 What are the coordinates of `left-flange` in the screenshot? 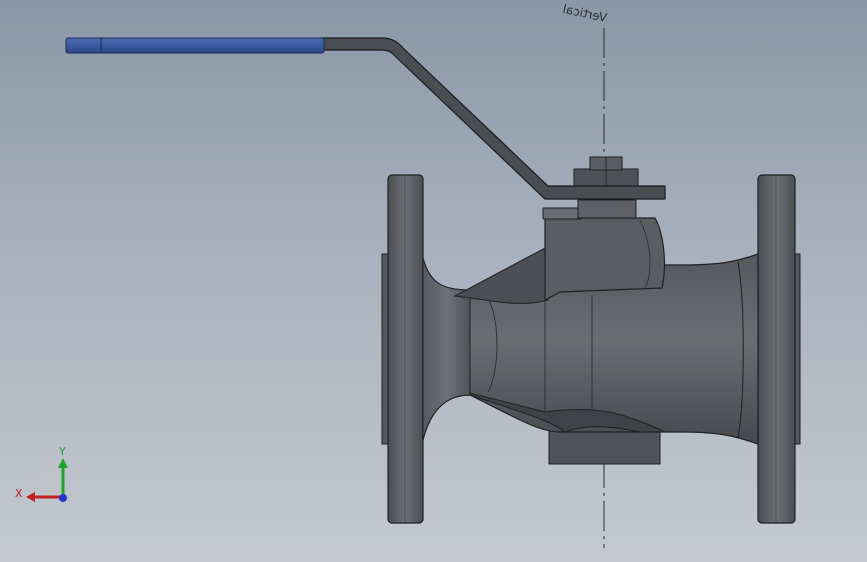 It's located at (402, 349).